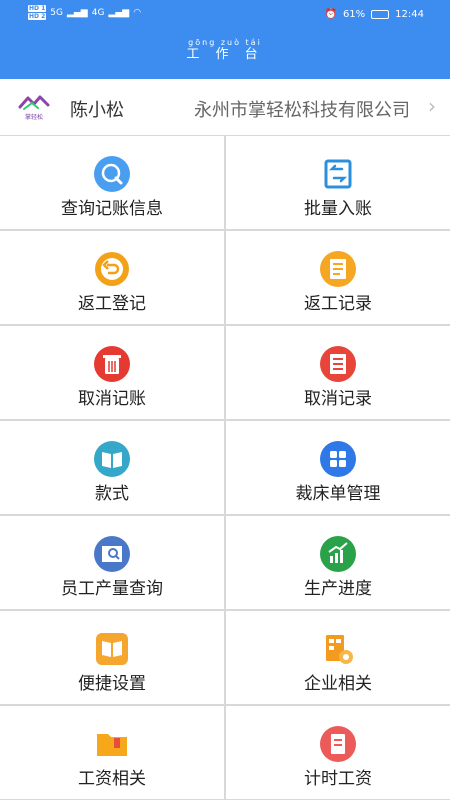  What do you see at coordinates (338, 304) in the screenshot?
I see `menu-item-label: 返工记录` at bounding box center [338, 304].